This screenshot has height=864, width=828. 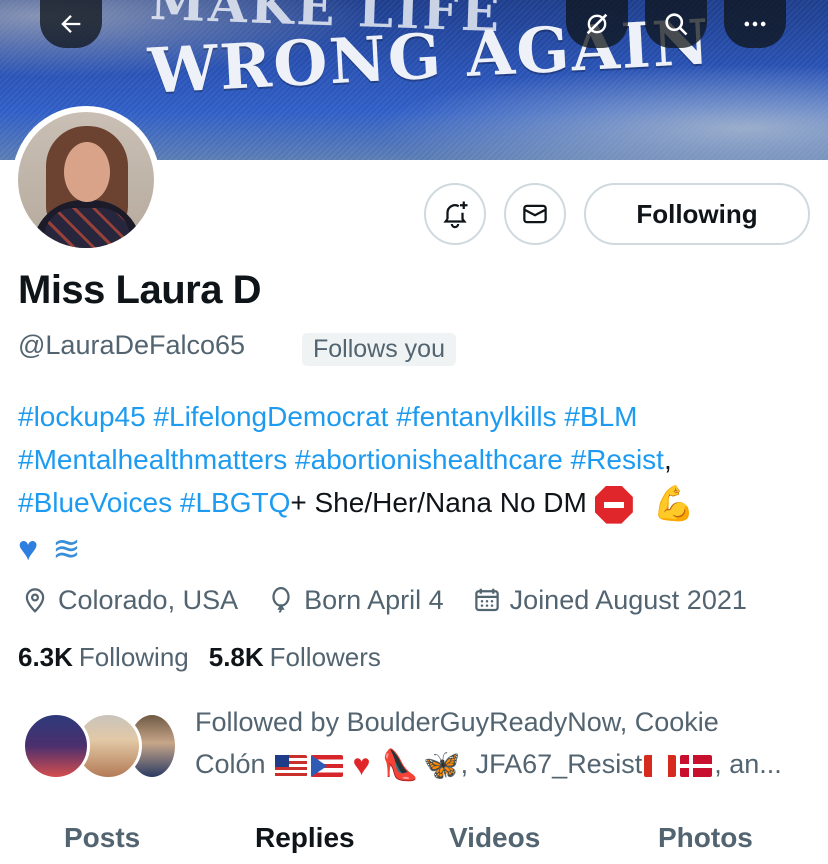 I want to click on tab-replies: Replies, so click(x=305, y=838).